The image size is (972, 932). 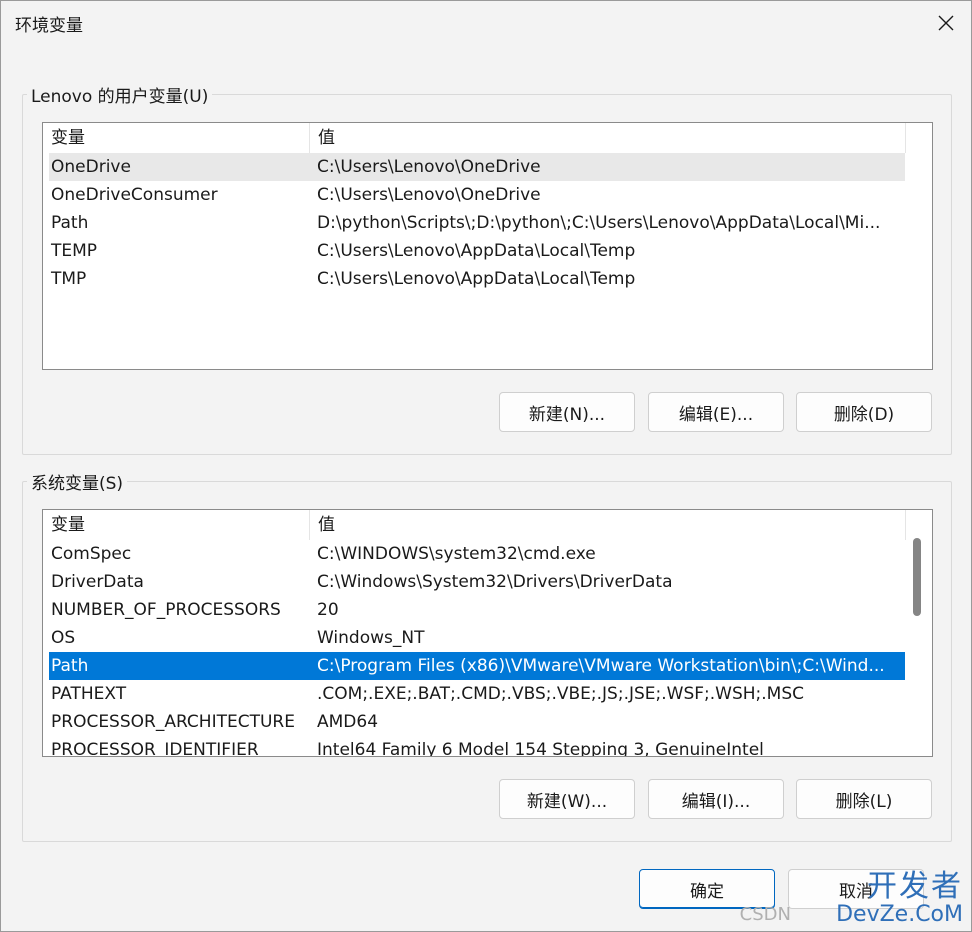 I want to click on table-row: NUMBER_OF_PROCESSORS 20, so click(x=477, y=610).